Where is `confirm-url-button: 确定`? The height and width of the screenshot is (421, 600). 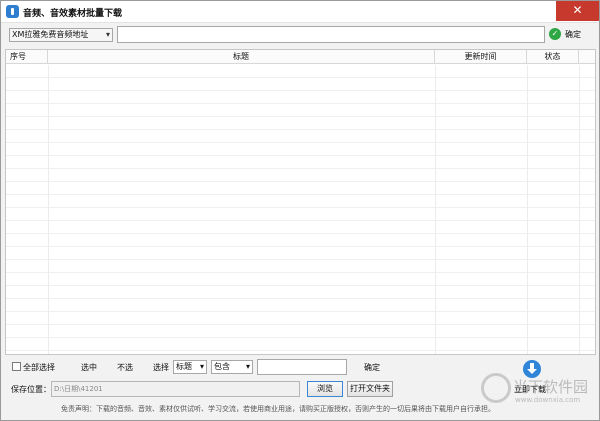 confirm-url-button: 确定 is located at coordinates (573, 34).